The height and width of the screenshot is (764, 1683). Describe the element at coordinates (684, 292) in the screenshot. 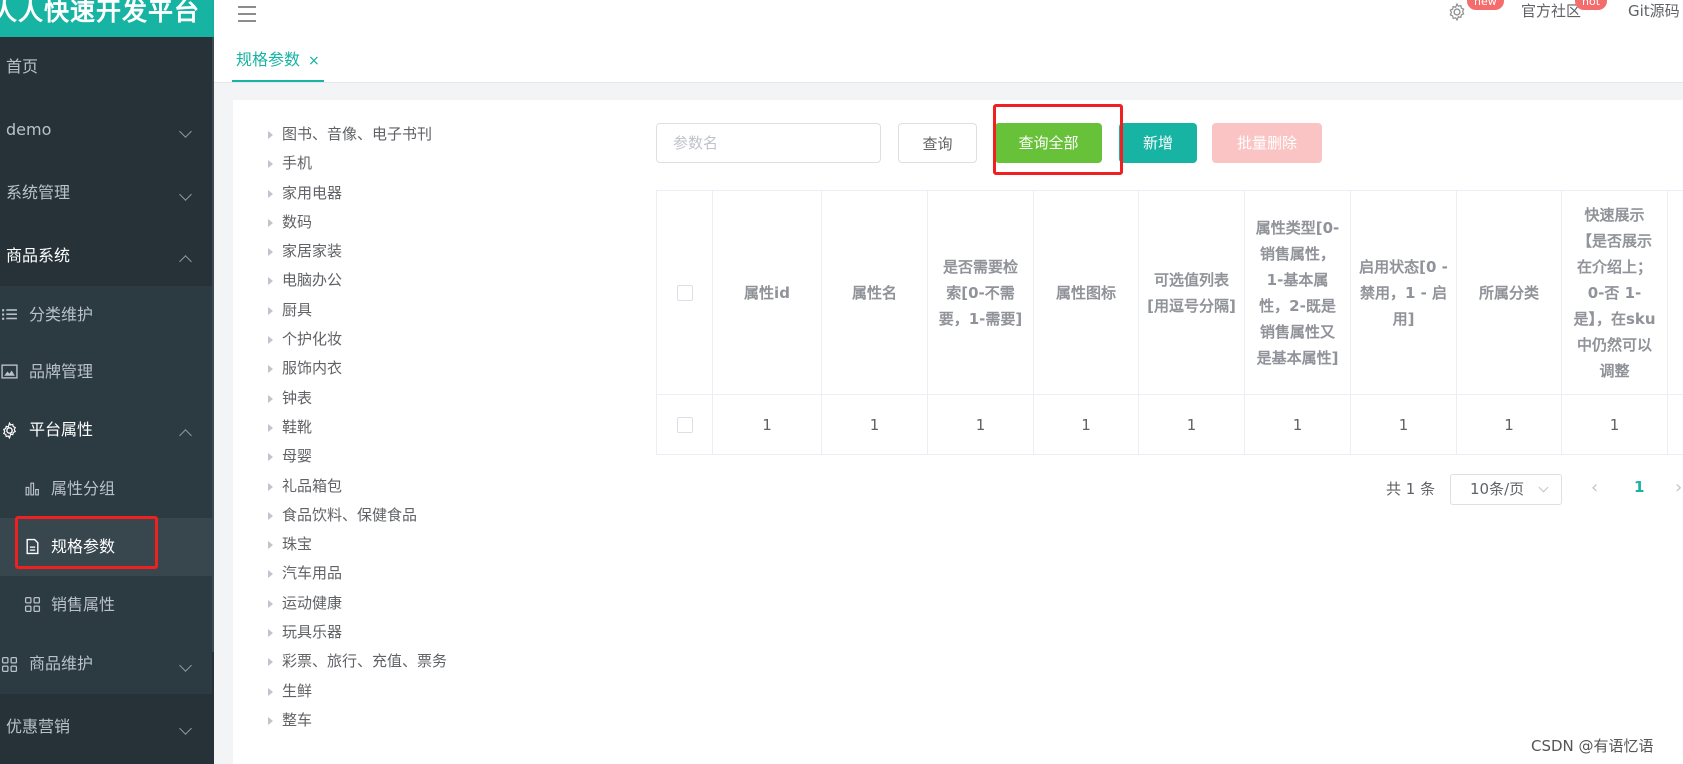

I see `select-all-checkbox` at that location.